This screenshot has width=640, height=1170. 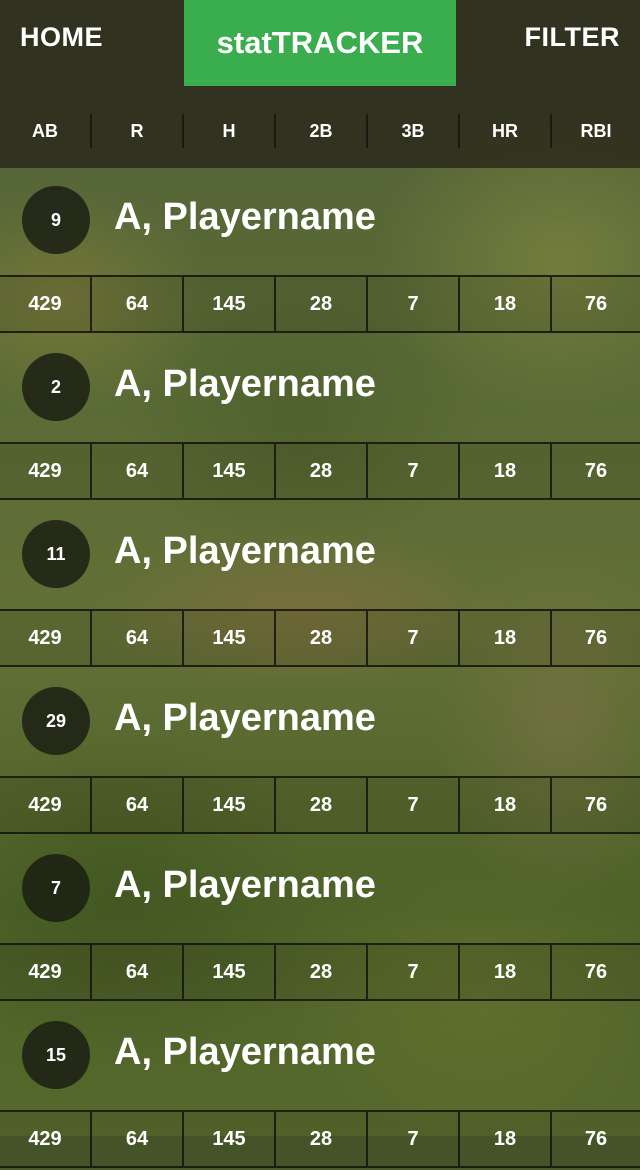 I want to click on player-header: 15 A, Playername, so click(x=320, y=1056).